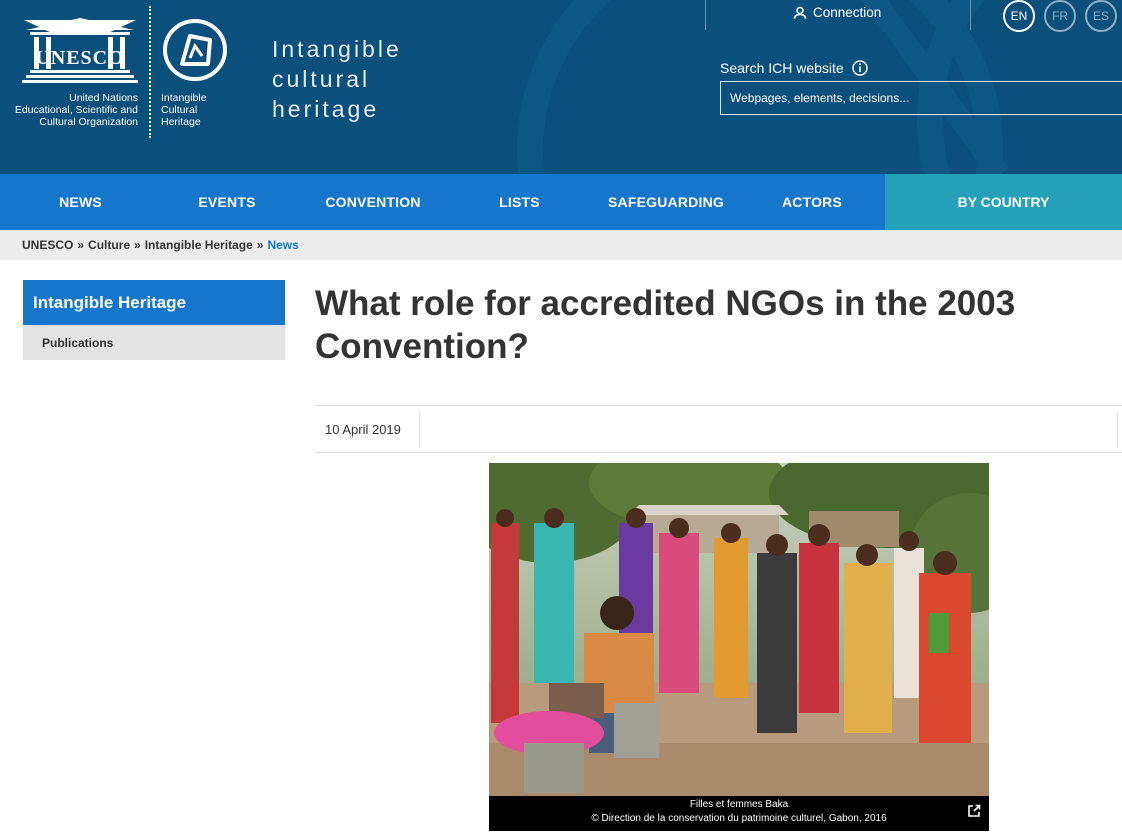  Describe the element at coordinates (80, 202) in the screenshot. I see `nav-item-news: NEWS` at that location.